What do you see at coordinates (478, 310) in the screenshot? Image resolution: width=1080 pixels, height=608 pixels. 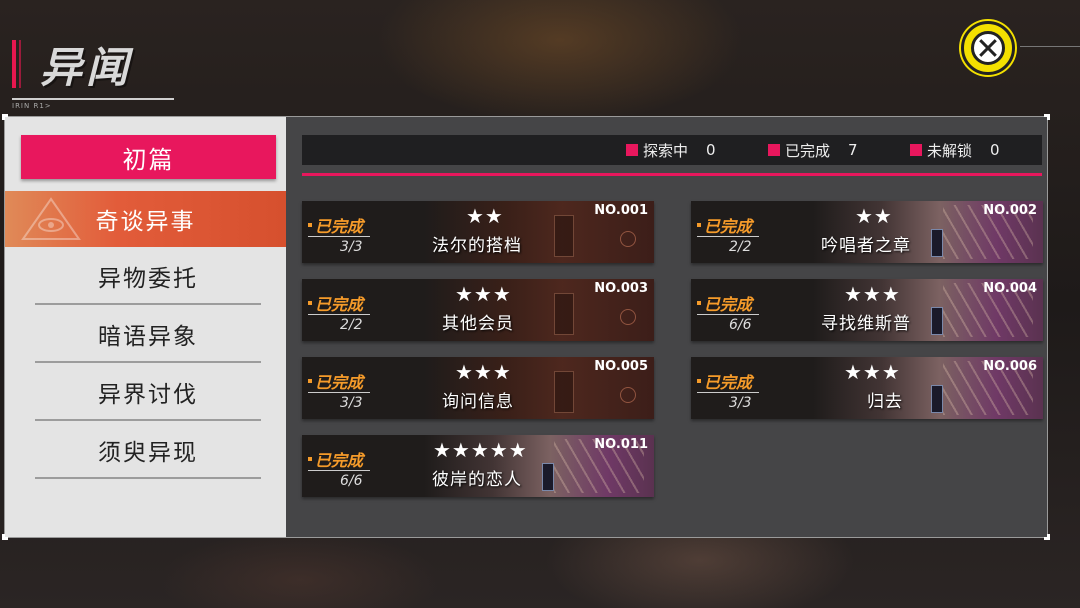 I see `story-card: 已完成 2/2 ★★★ 其他会员 NO.003` at bounding box center [478, 310].